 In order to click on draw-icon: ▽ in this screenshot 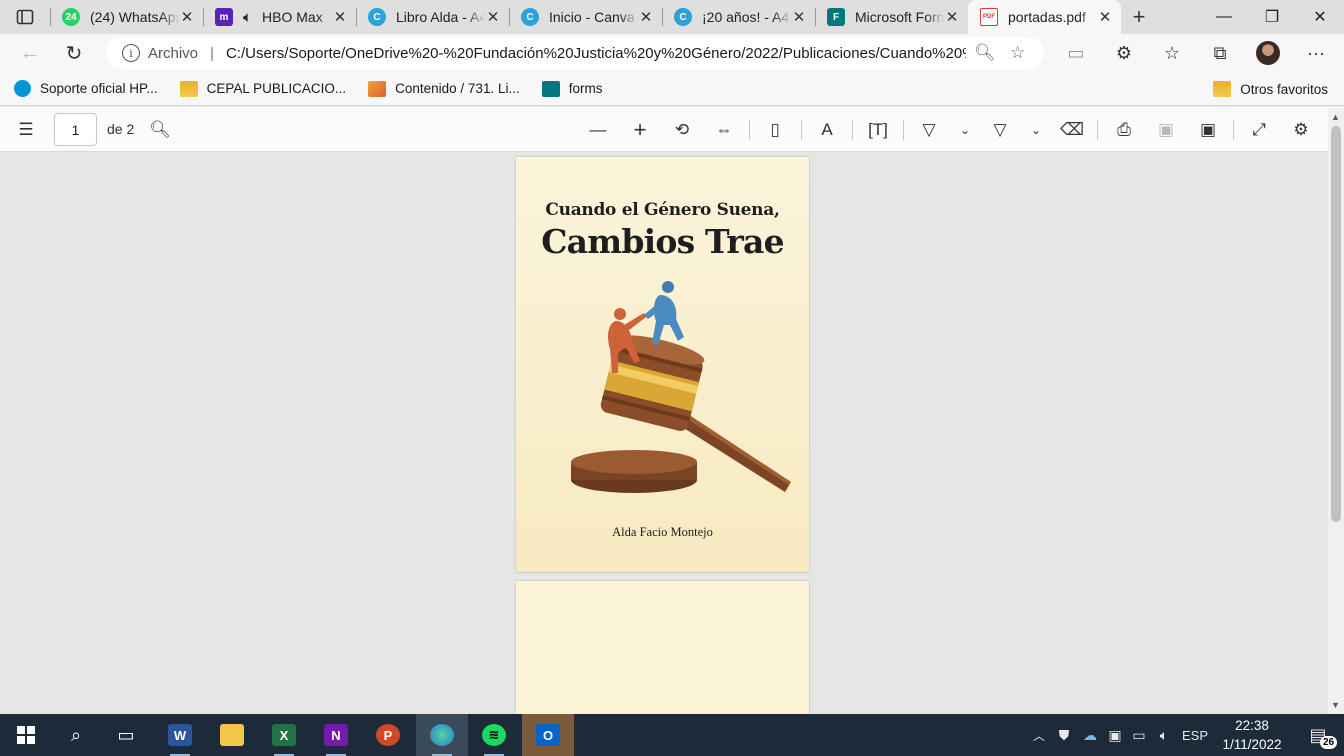, I will do `click(929, 129)`.